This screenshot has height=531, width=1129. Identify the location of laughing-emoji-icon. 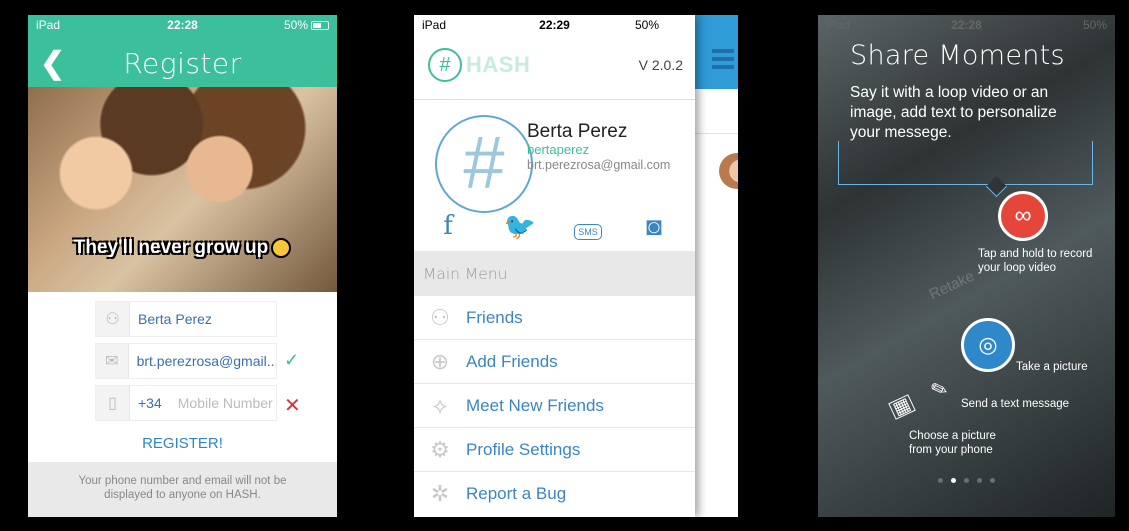
(281, 247).